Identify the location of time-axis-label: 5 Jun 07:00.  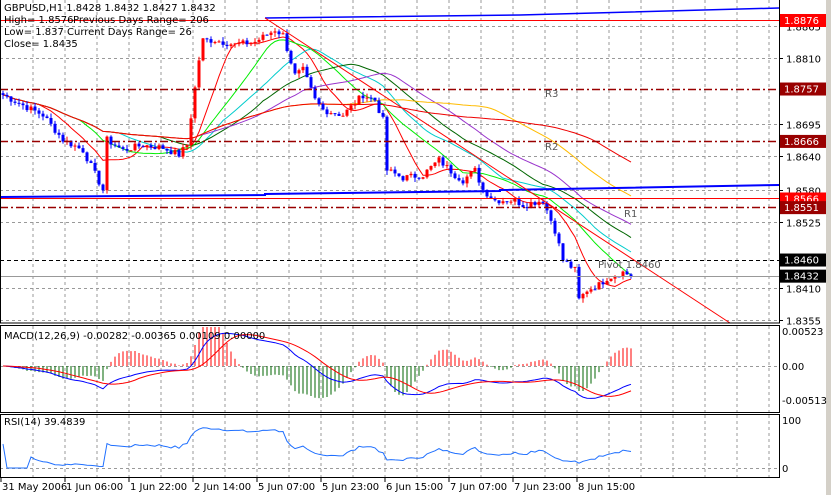
(286, 487).